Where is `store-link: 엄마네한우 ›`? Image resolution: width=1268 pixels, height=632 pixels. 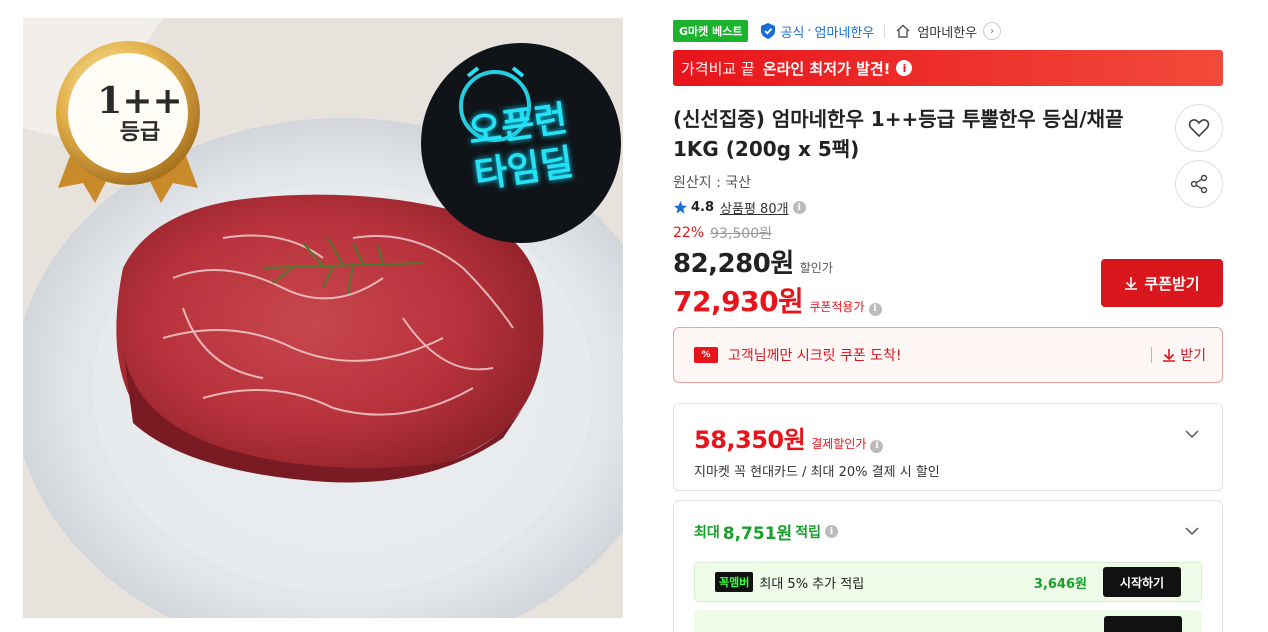
store-link: 엄마네한우 › is located at coordinates (948, 31).